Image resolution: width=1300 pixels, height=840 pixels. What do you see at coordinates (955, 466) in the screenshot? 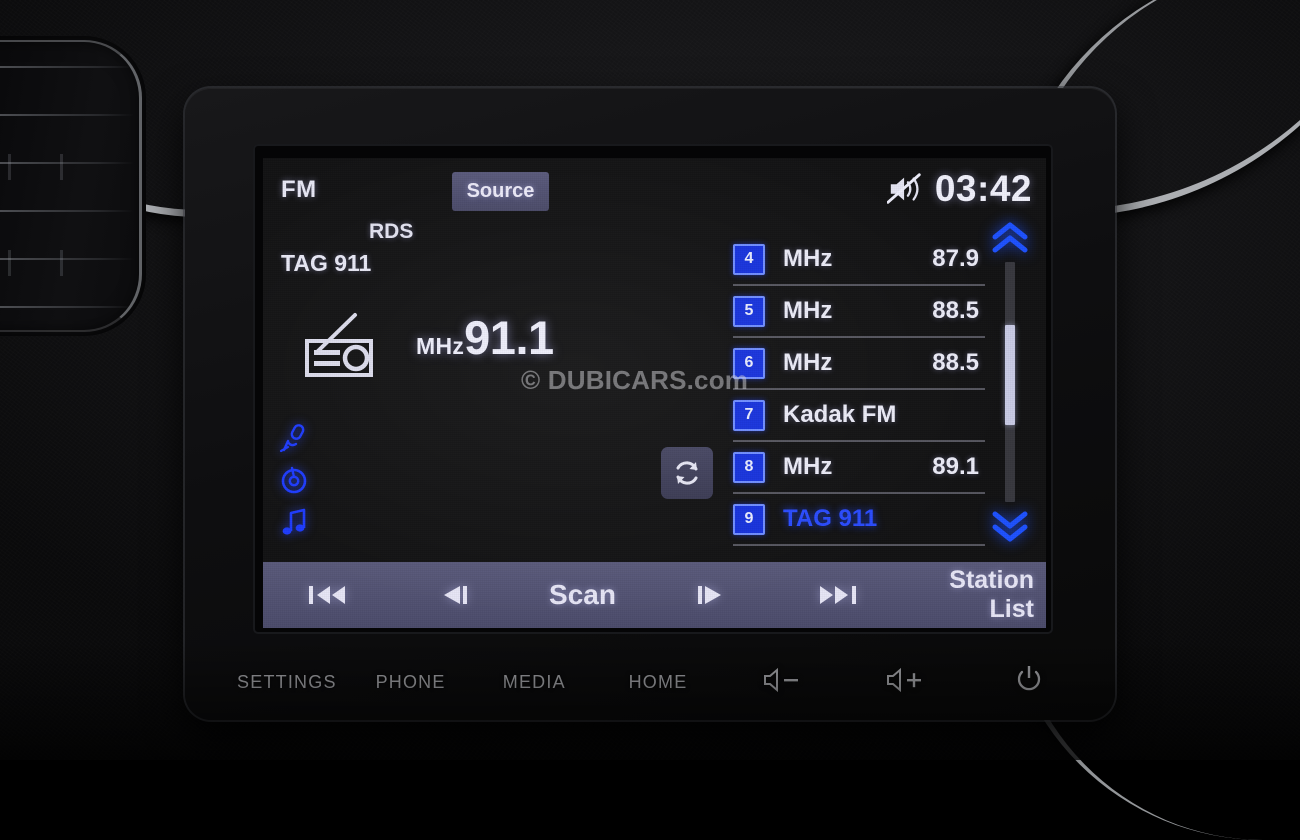
I see `preset-frequency: 89.1` at bounding box center [955, 466].